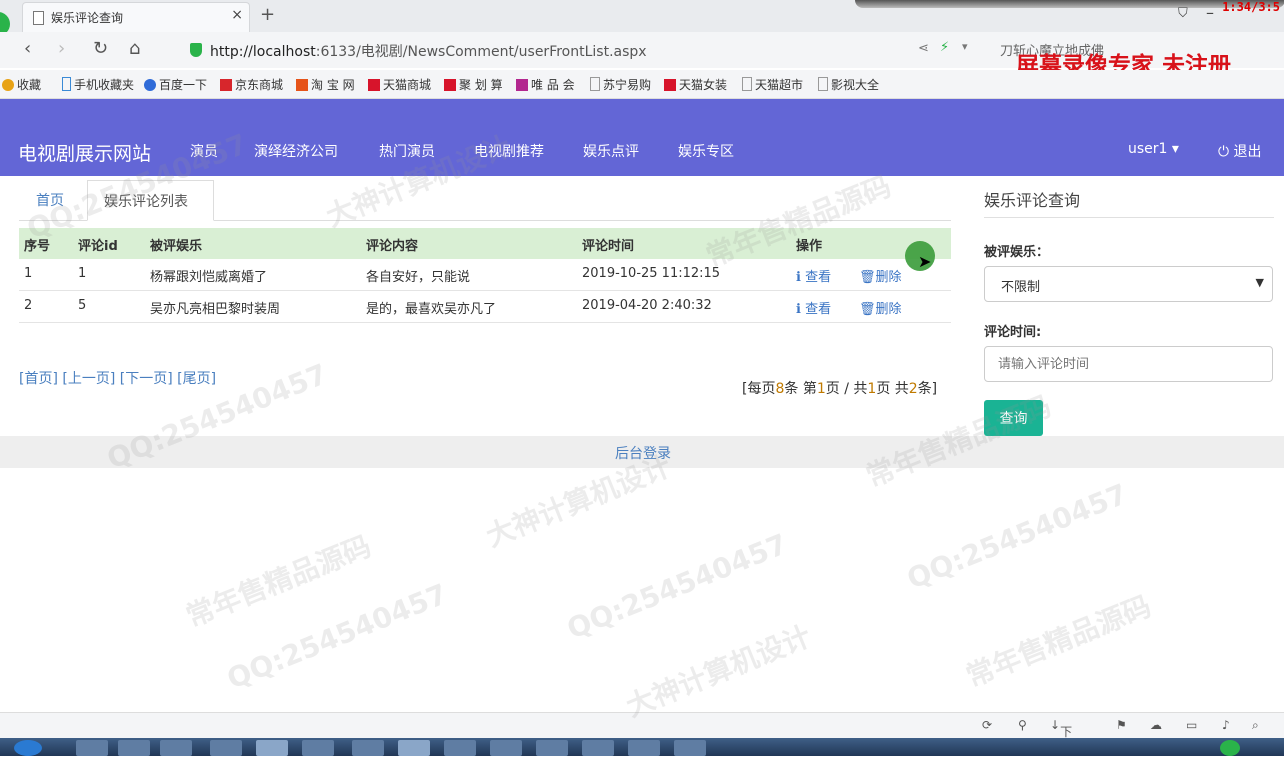 The height and width of the screenshot is (757, 1284). I want to click on admin-login-link: 后台登录, so click(643, 453).